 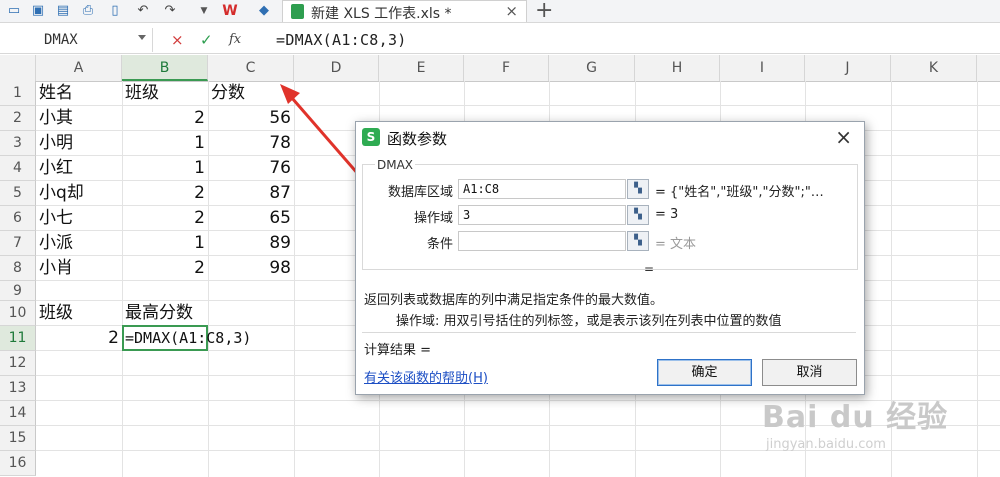 I want to click on cancel-formula-icon: ×, so click(x=177, y=40).